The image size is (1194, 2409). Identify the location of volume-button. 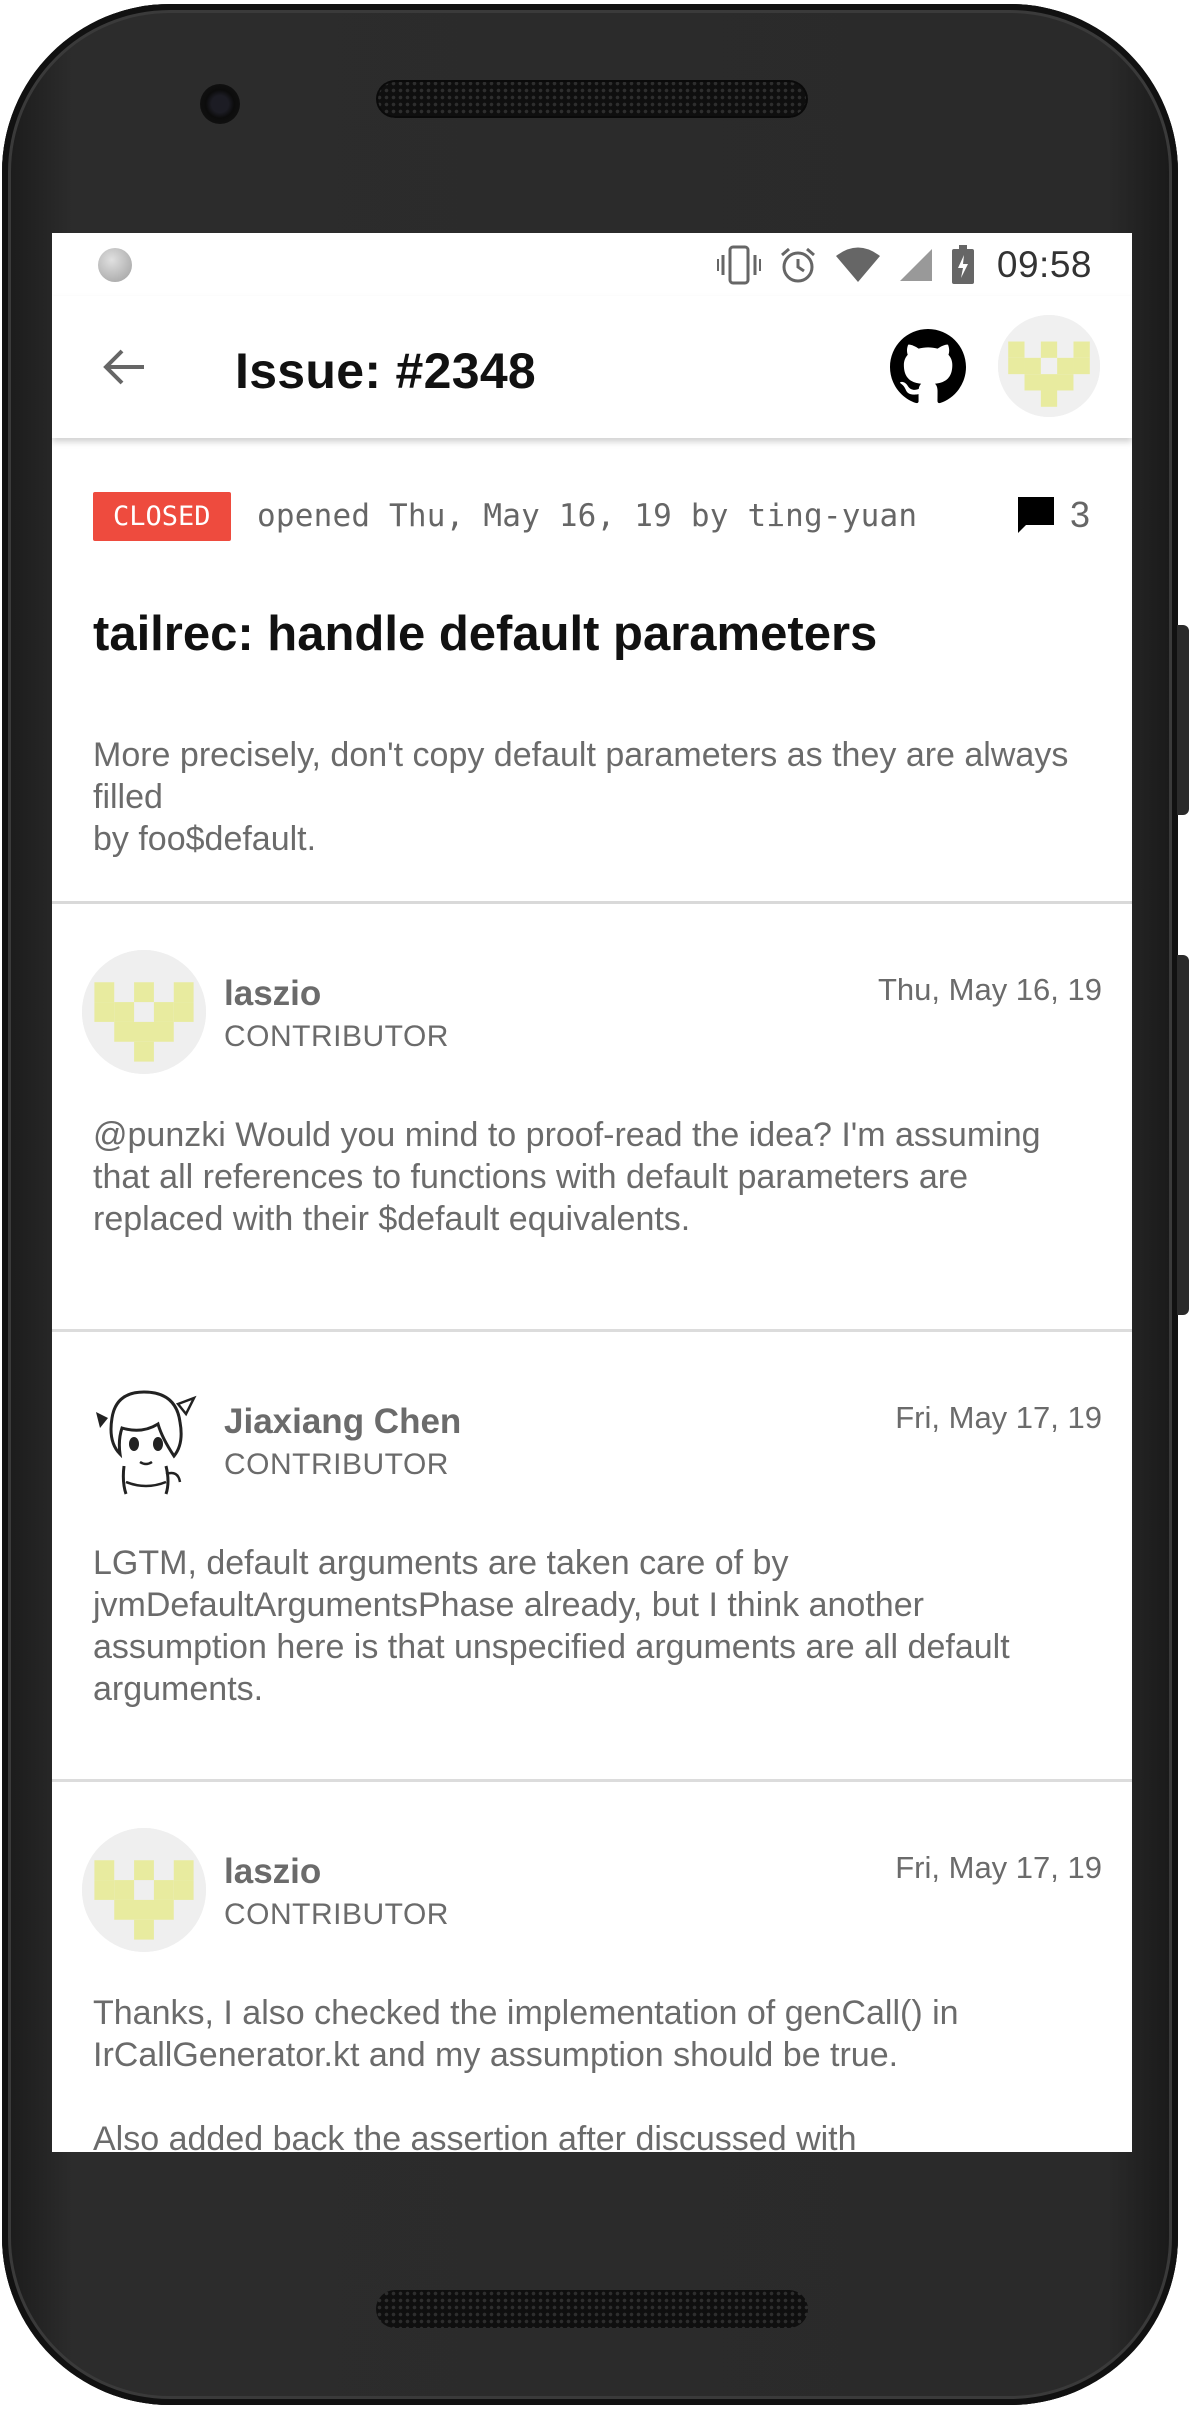
(1183, 1135).